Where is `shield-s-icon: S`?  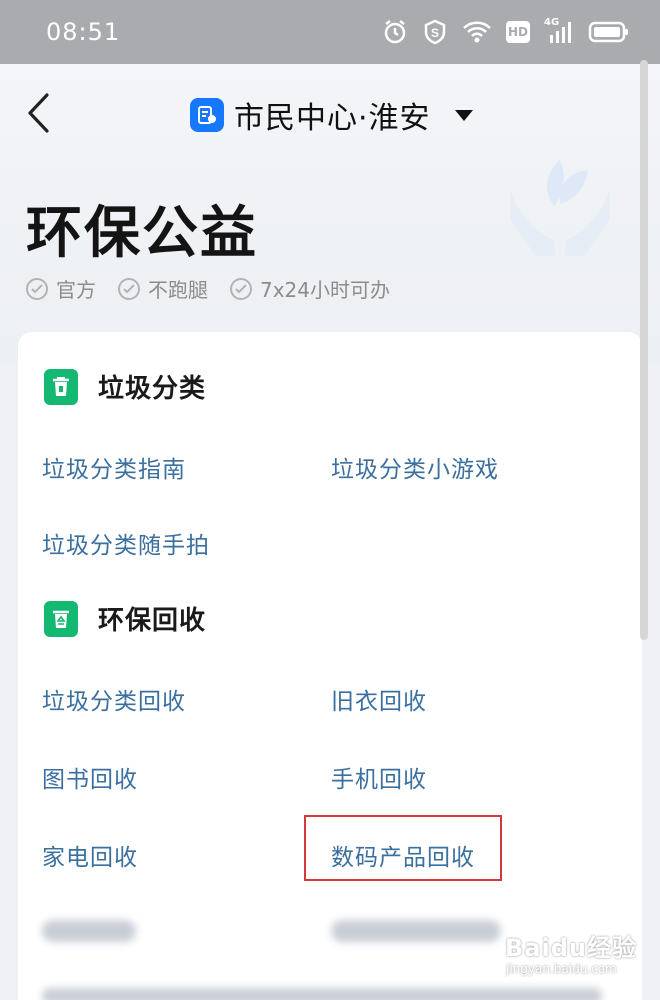 shield-s-icon: S is located at coordinates (435, 32).